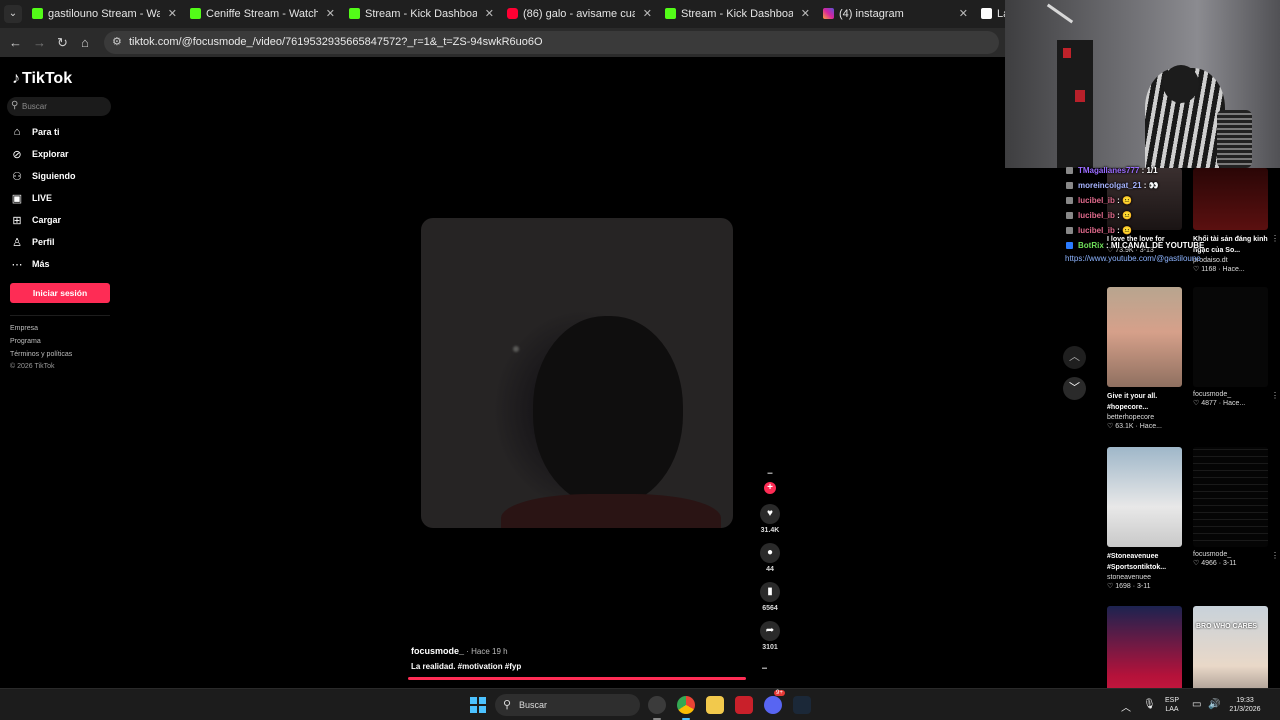 The image size is (1280, 720). What do you see at coordinates (60, 222) in the screenshot?
I see `nav-cargar: ⊞ Cargar` at bounding box center [60, 222].